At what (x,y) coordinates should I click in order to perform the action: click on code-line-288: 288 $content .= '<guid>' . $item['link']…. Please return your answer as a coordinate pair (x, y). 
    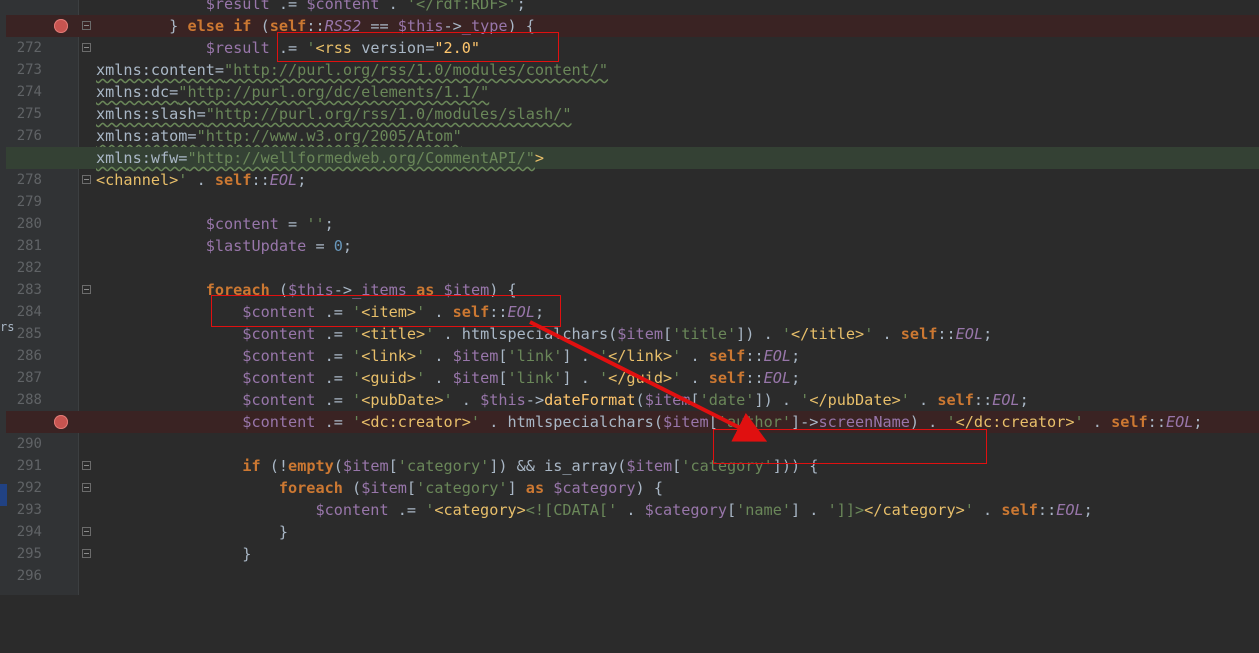
    Looking at the image, I should click on (629, 387).